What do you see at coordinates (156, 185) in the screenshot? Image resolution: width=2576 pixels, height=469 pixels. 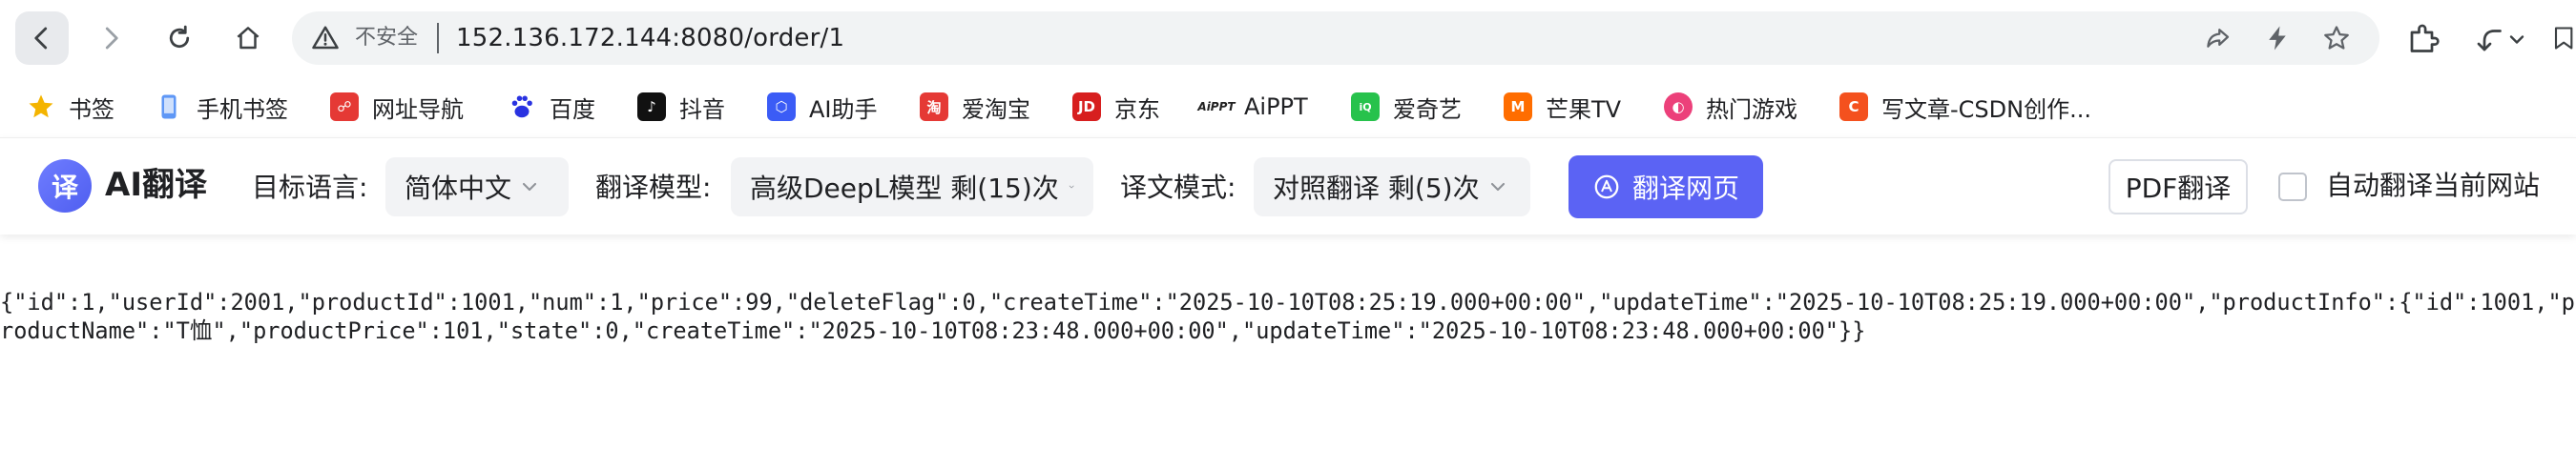 I see `translator-brand: AI翻译` at bounding box center [156, 185].